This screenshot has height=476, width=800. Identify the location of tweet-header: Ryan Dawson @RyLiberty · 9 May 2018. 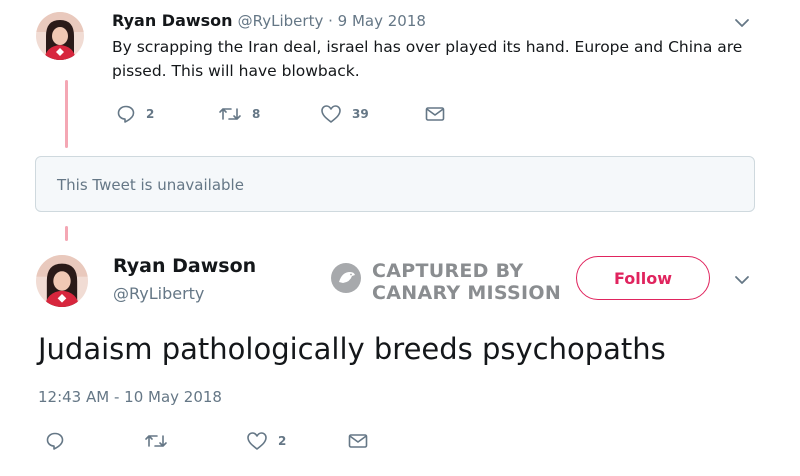
(269, 20).